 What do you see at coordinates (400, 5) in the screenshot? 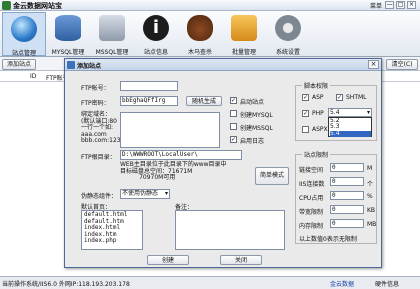
I see `maximize-button: □` at bounding box center [400, 5].